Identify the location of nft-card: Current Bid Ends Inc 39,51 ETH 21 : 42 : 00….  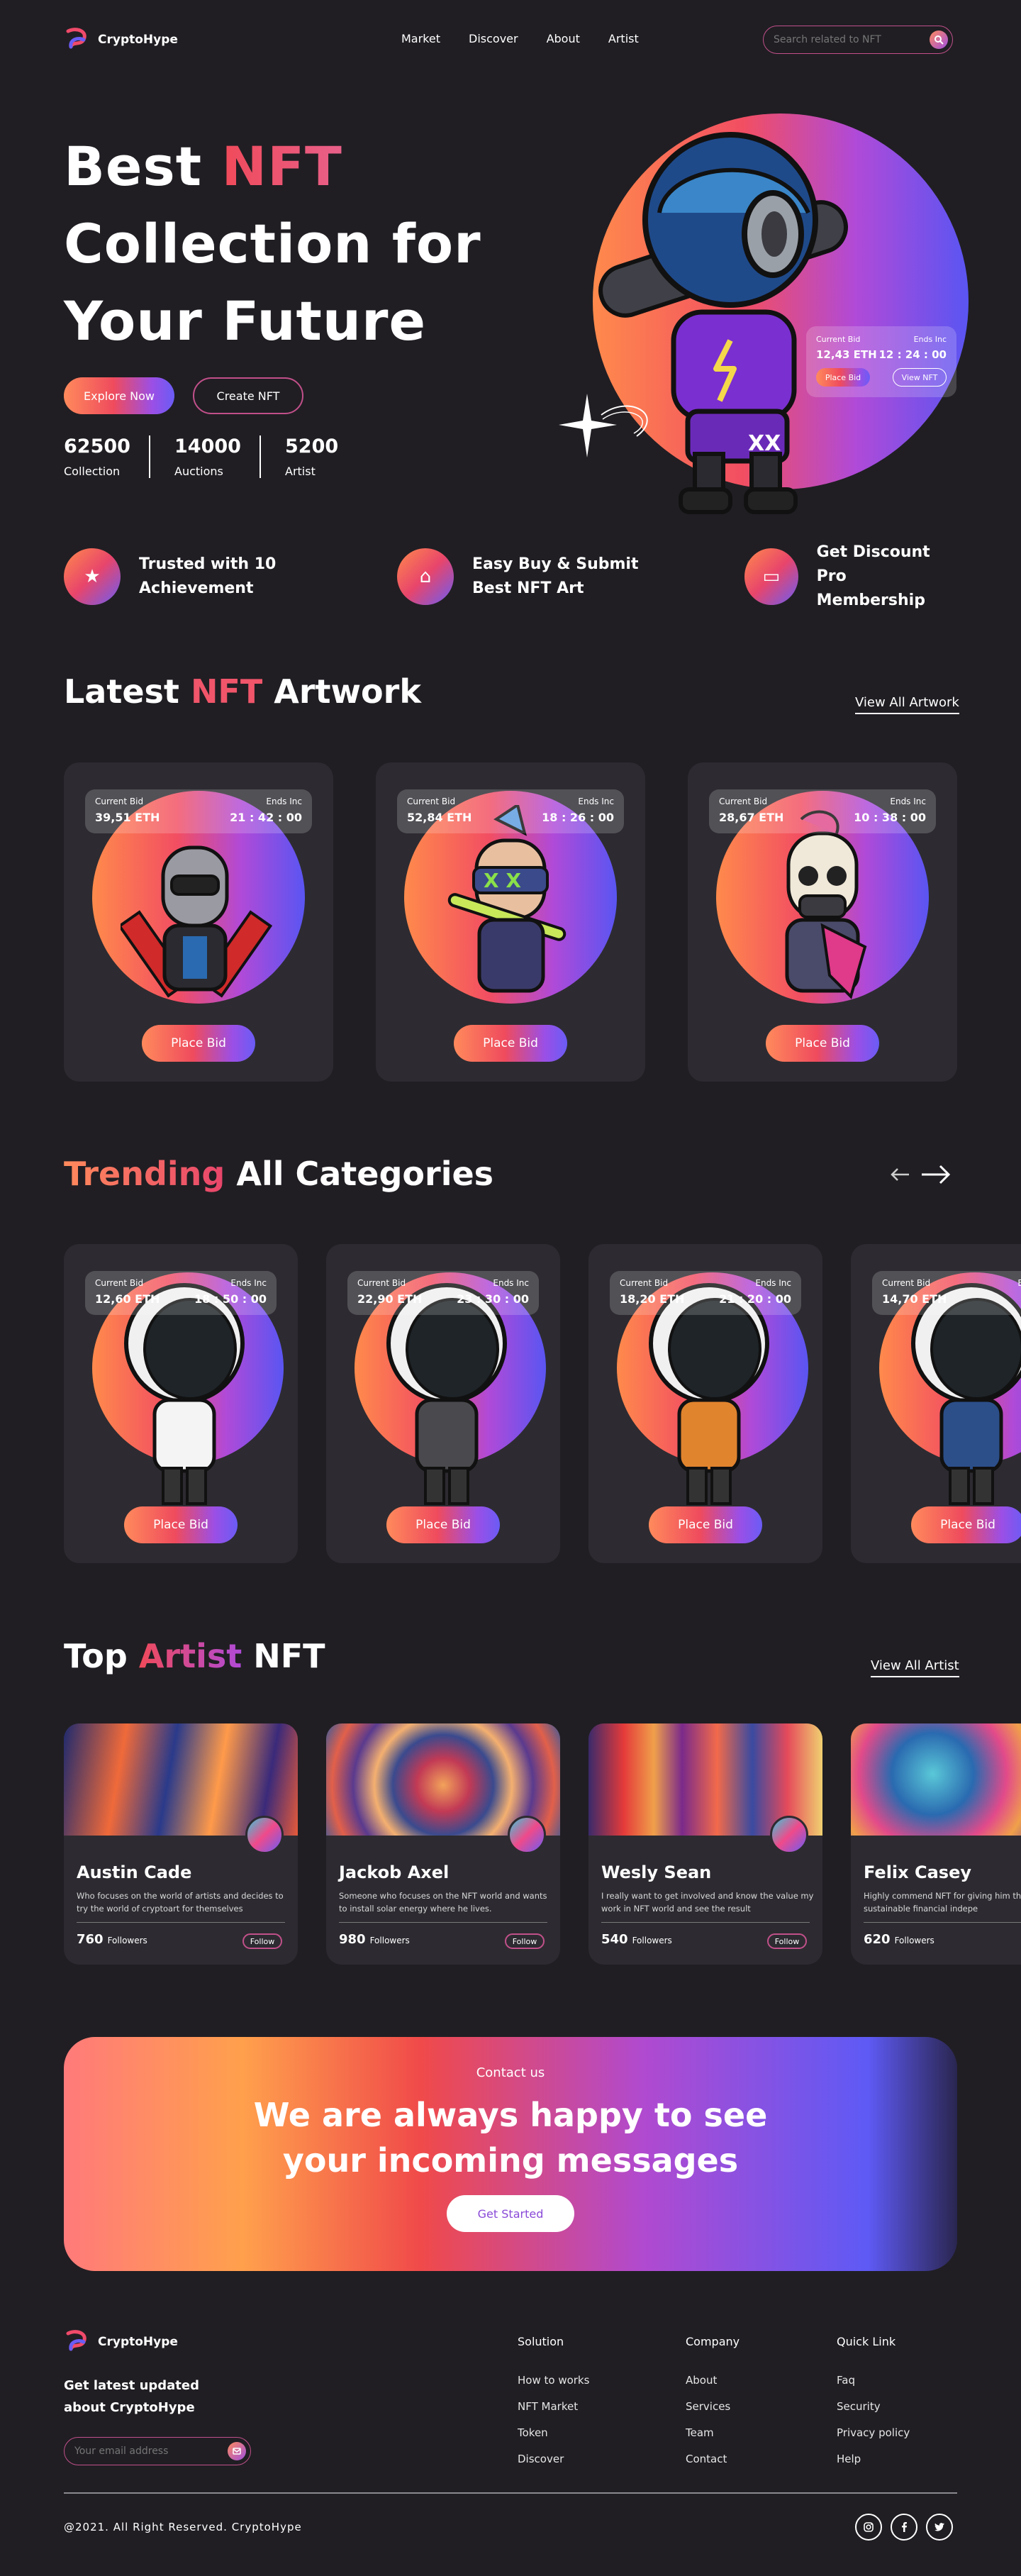
(198, 922).